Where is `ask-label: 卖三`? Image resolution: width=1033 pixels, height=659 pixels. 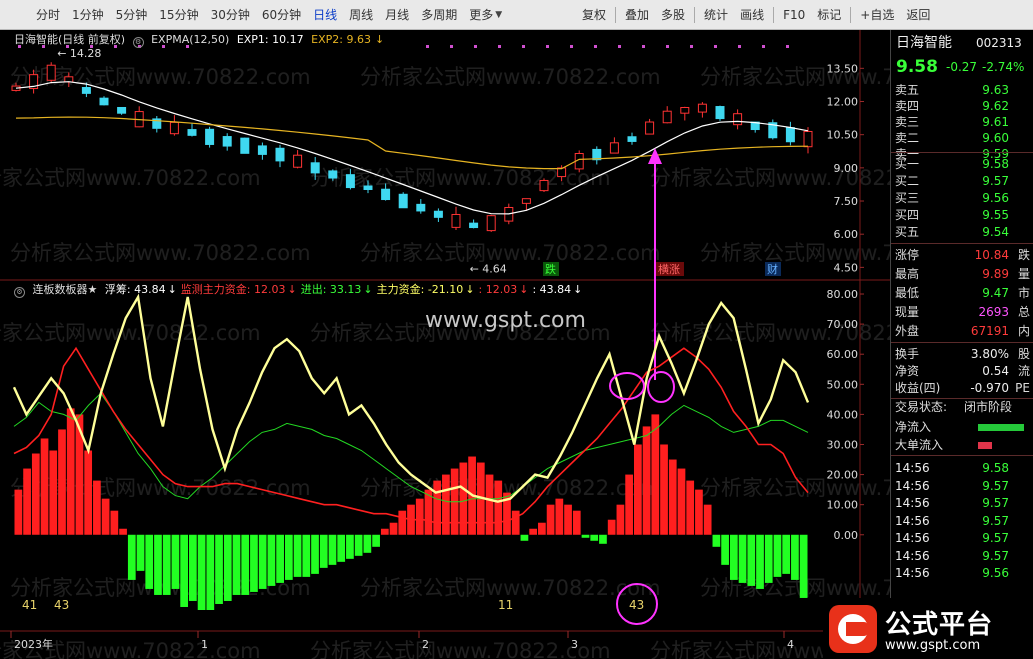
ask-label: 卖三 is located at coordinates (907, 122).